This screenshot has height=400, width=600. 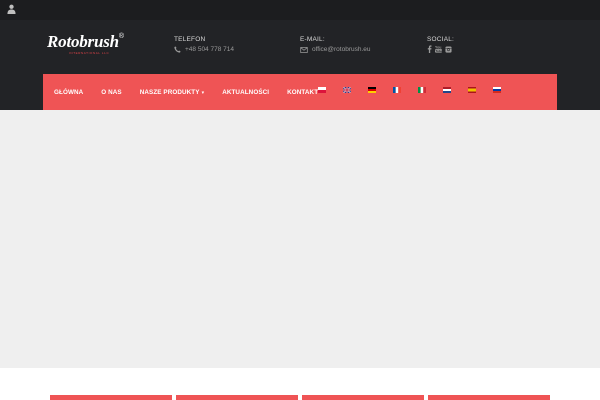 What do you see at coordinates (190, 39) in the screenshot?
I see `phone-label: TELEFON` at bounding box center [190, 39].